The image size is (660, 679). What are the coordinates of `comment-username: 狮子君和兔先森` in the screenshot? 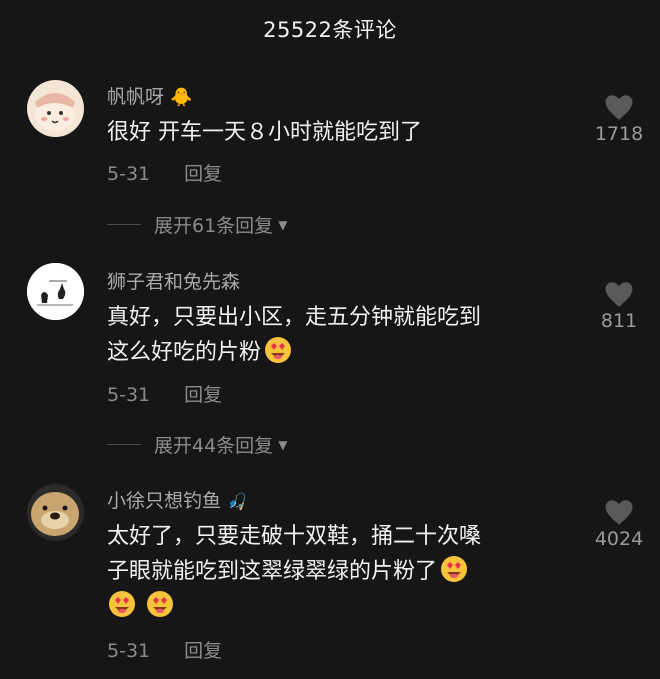 It's located at (173, 280).